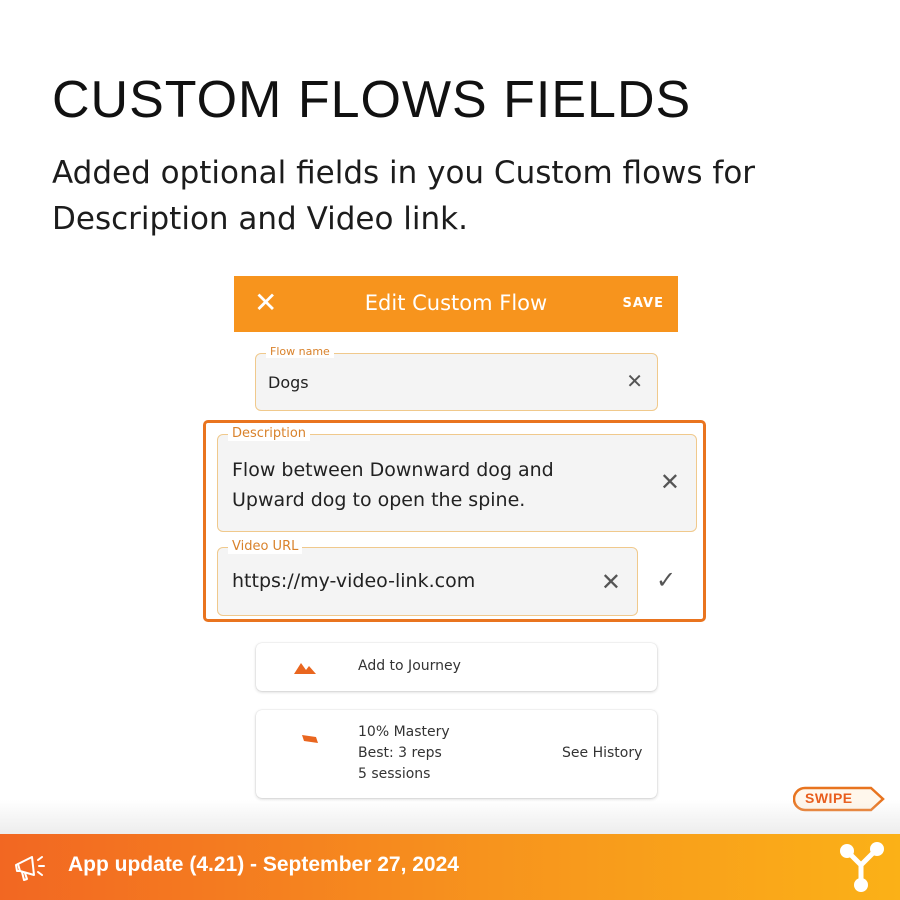 The width and height of the screenshot is (900, 900). Describe the element at coordinates (400, 753) in the screenshot. I see `best-reps: Best: 3 reps` at that location.